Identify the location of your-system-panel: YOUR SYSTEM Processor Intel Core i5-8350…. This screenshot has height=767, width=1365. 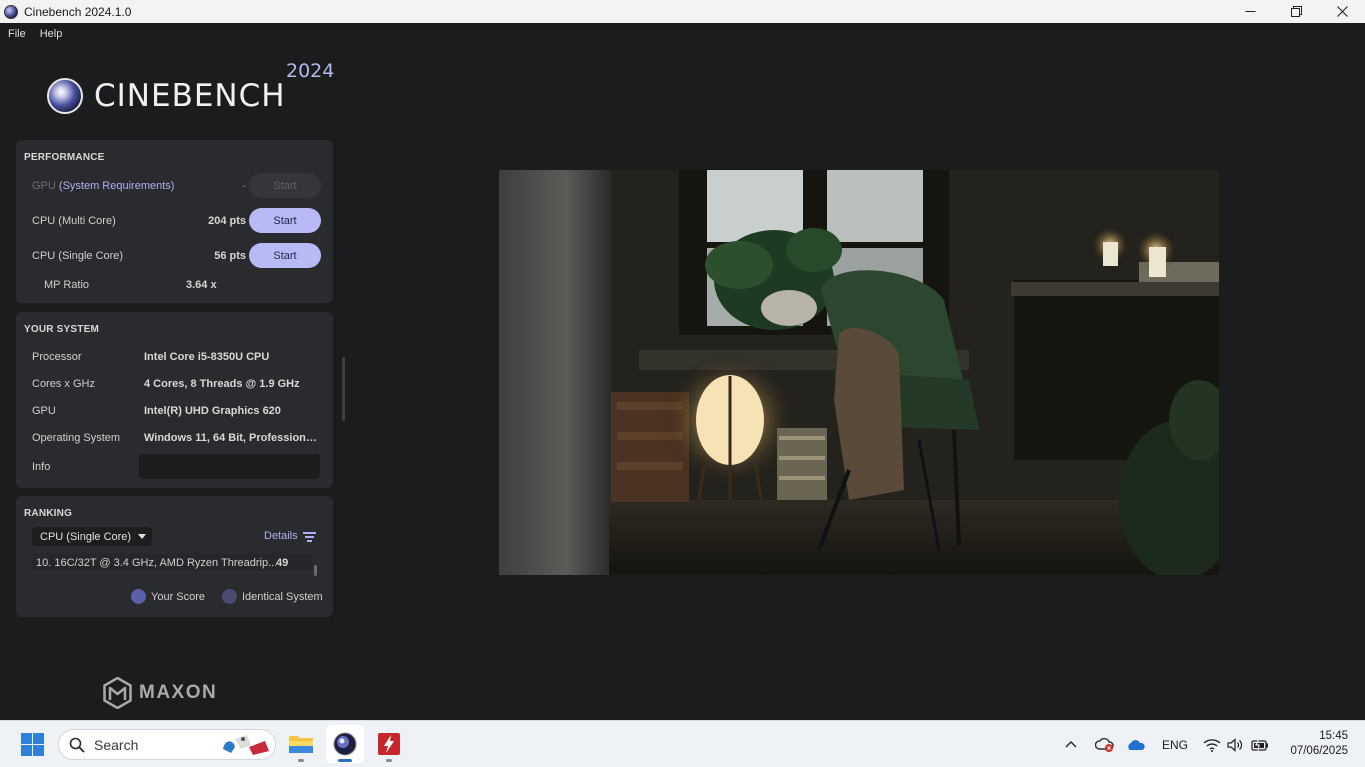
(174, 400).